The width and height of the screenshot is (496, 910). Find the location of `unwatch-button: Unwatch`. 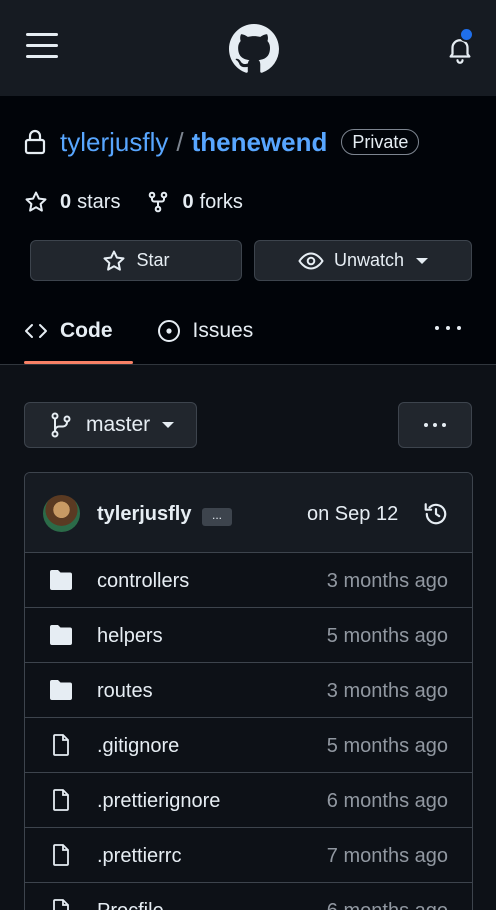

unwatch-button: Unwatch is located at coordinates (363, 260).